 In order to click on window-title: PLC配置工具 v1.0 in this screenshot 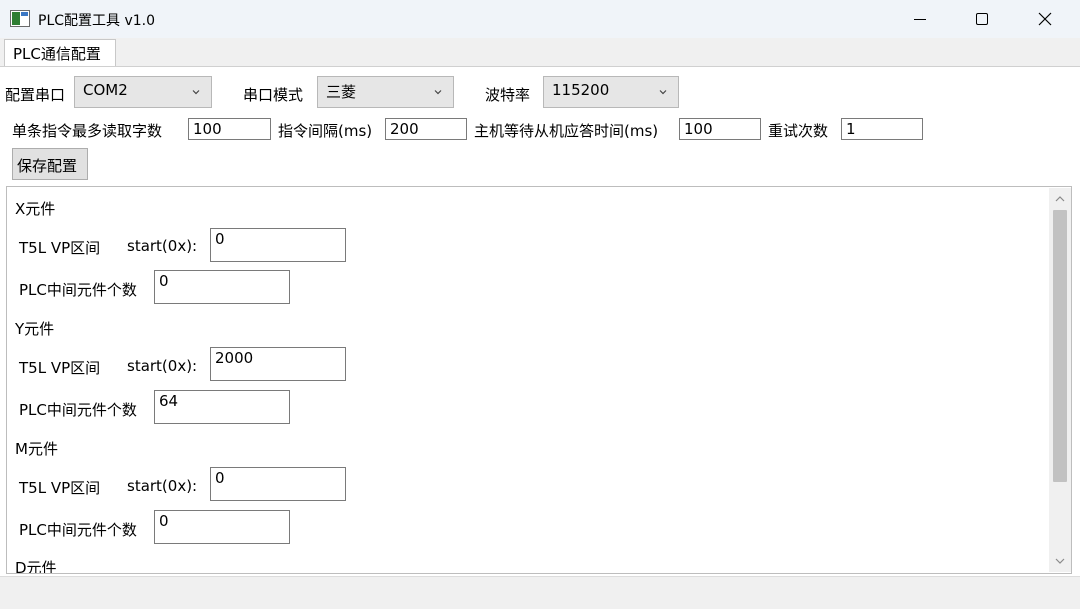, I will do `click(97, 21)`.